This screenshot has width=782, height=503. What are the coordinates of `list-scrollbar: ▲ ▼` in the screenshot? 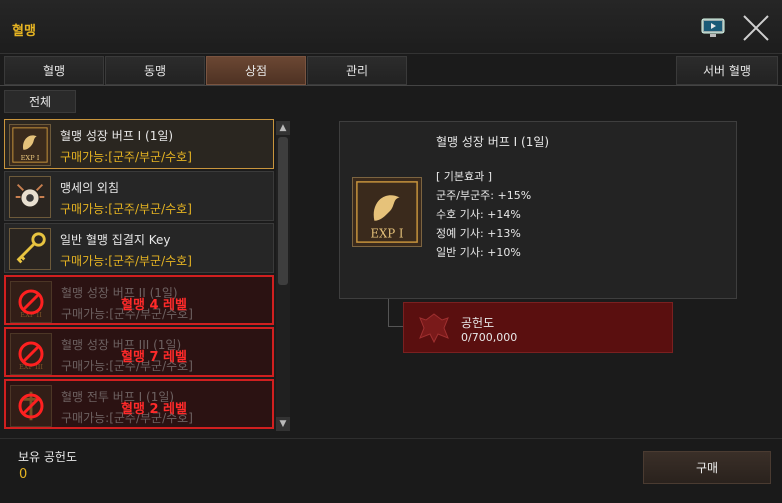 It's located at (283, 276).